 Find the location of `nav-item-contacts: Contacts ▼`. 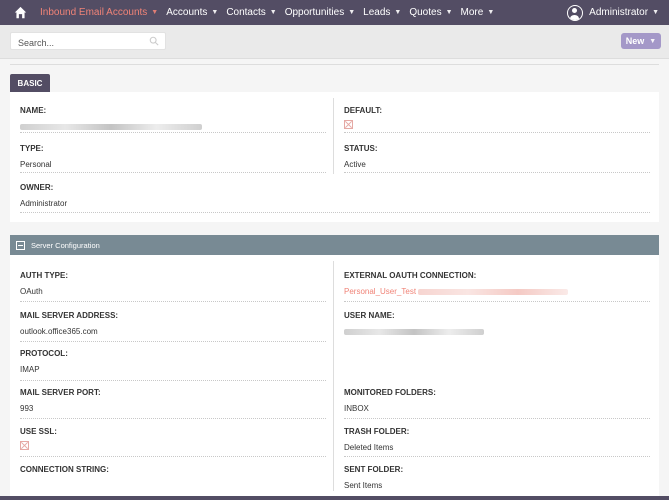

nav-item-contacts: Contacts ▼ is located at coordinates (251, 12).